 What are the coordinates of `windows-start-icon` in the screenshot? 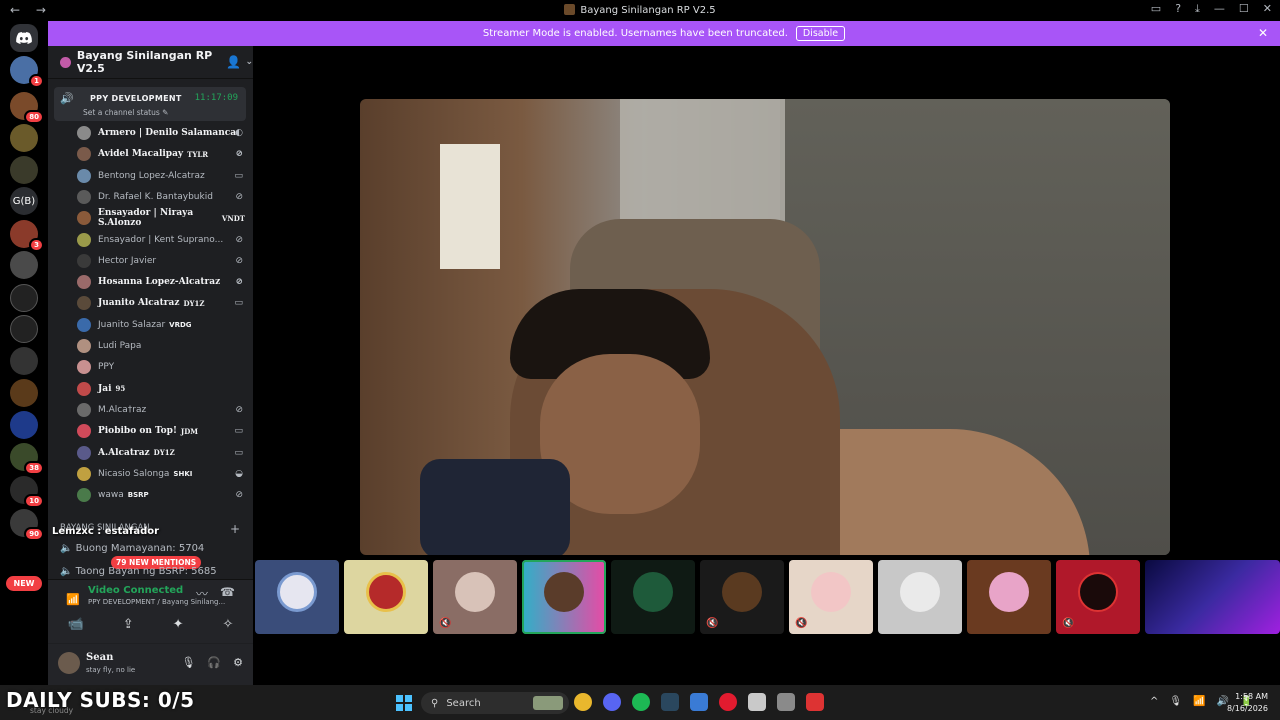 It's located at (404, 703).